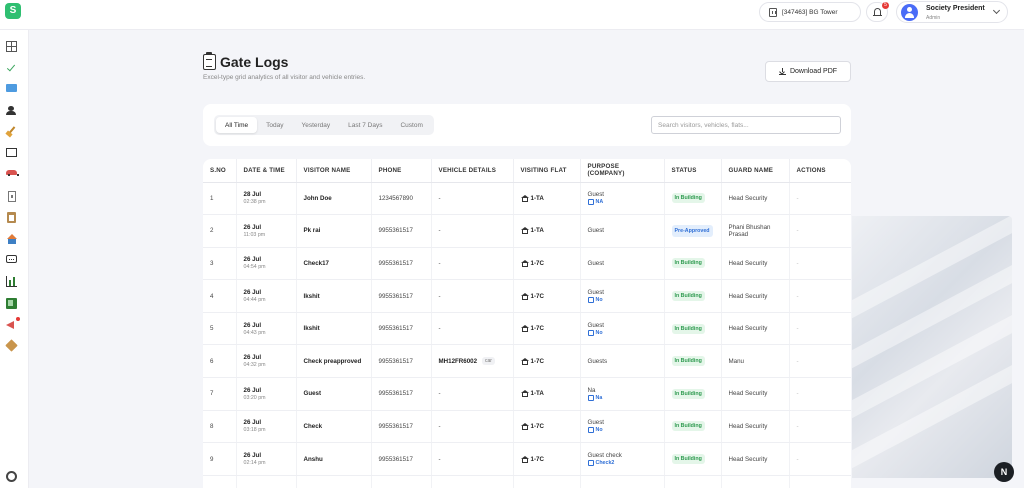  What do you see at coordinates (11, 345) in the screenshot?
I see `box-icon` at bounding box center [11, 345].